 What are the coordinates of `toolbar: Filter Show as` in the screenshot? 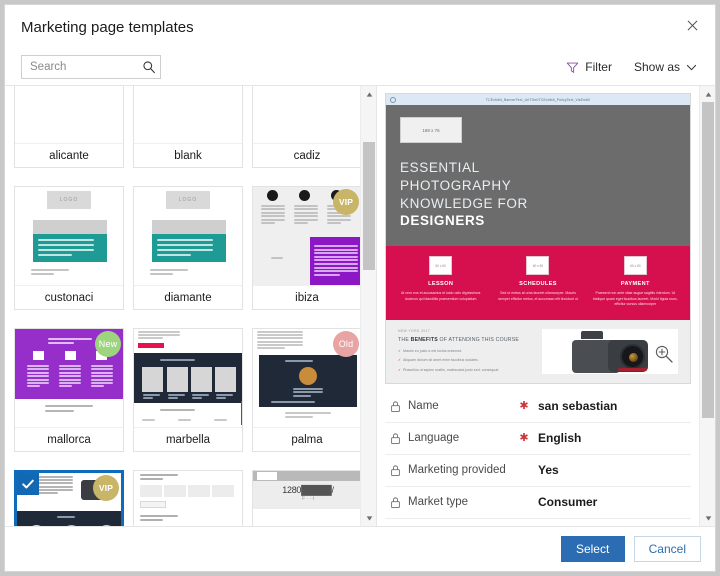 It's located at (360, 67).